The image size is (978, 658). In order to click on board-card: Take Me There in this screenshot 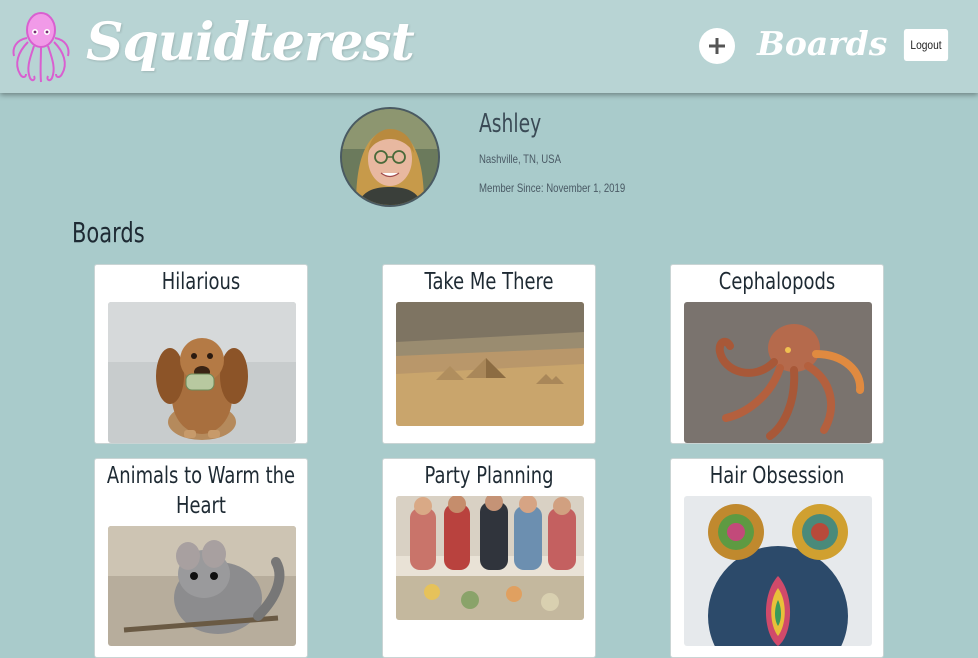, I will do `click(489, 354)`.